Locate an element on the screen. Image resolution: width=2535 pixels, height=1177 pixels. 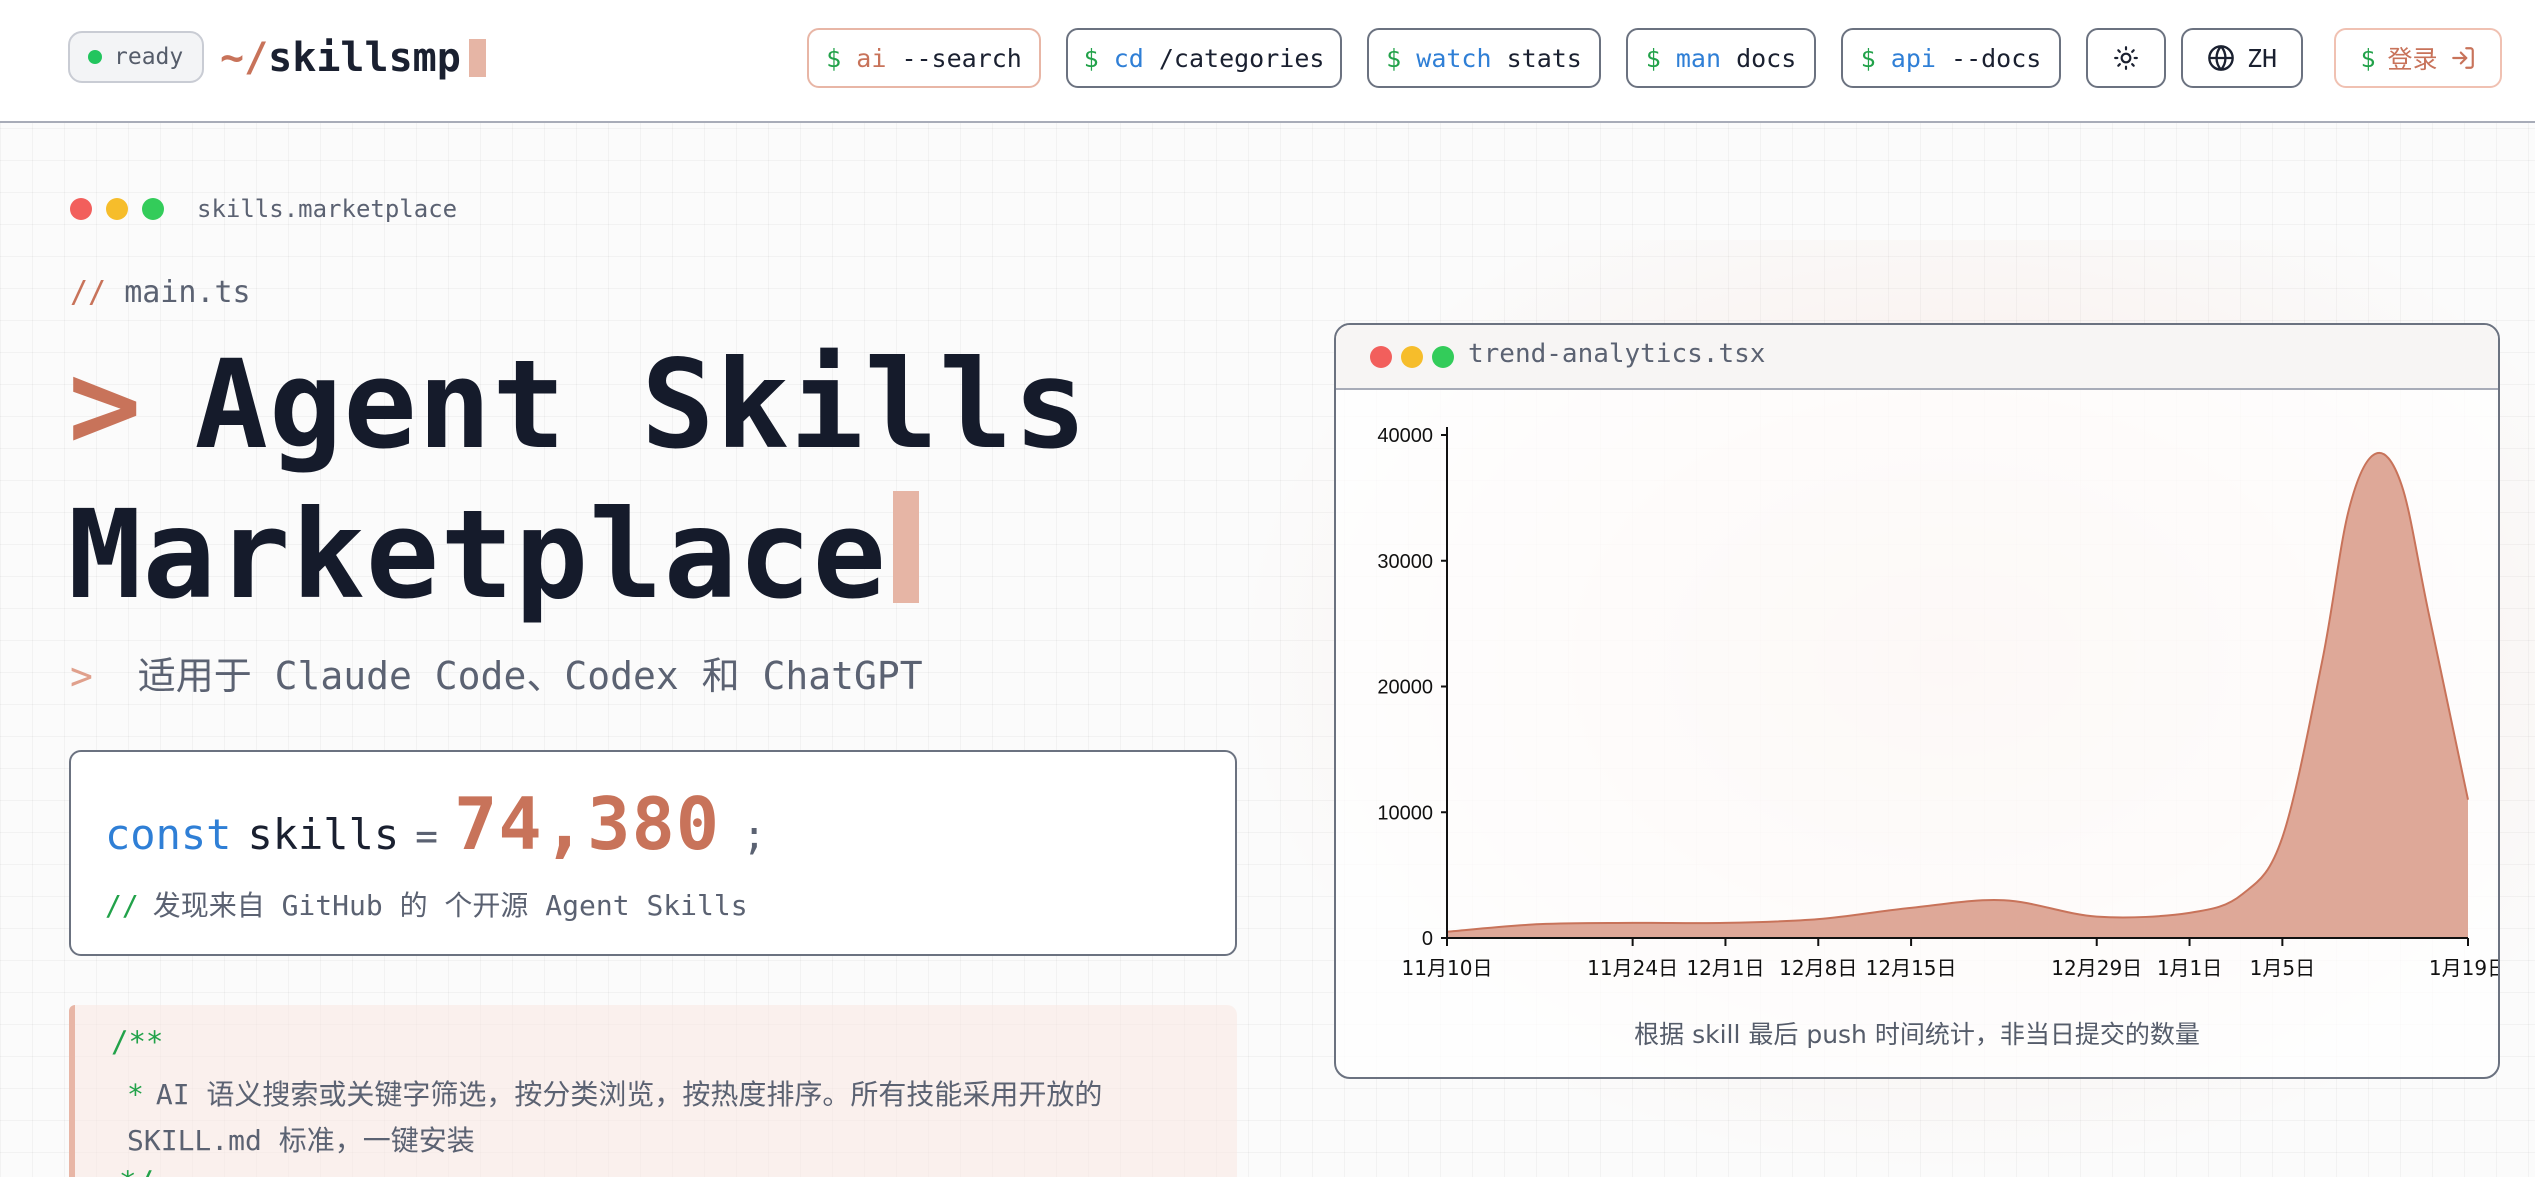
nav-arg: docs is located at coordinates (1766, 58).